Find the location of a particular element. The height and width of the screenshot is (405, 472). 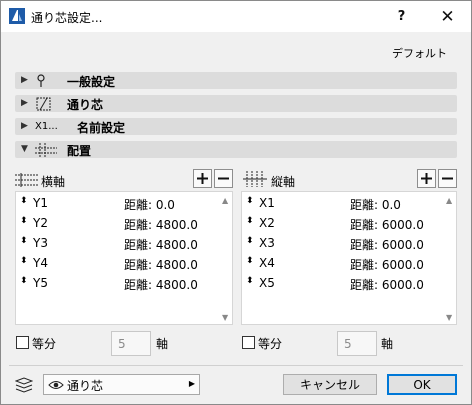

layer-value: 通り芯 is located at coordinates (85, 386).